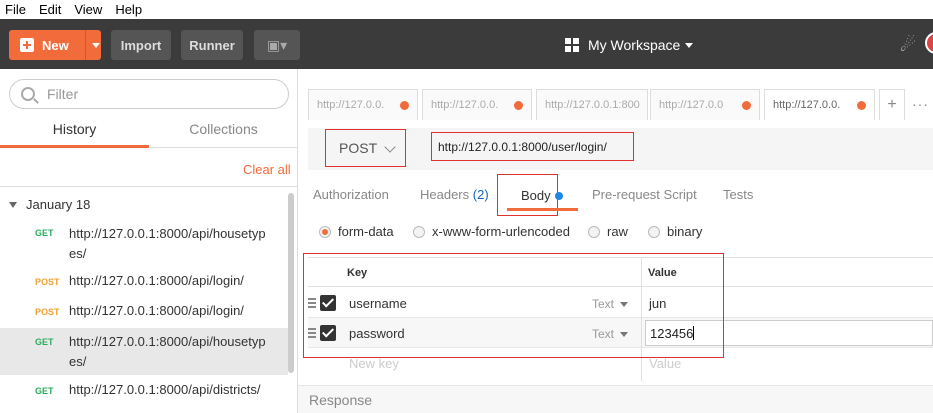 The height and width of the screenshot is (413, 933). Describe the element at coordinates (130, 9) in the screenshot. I see `menu-help: Help` at that location.